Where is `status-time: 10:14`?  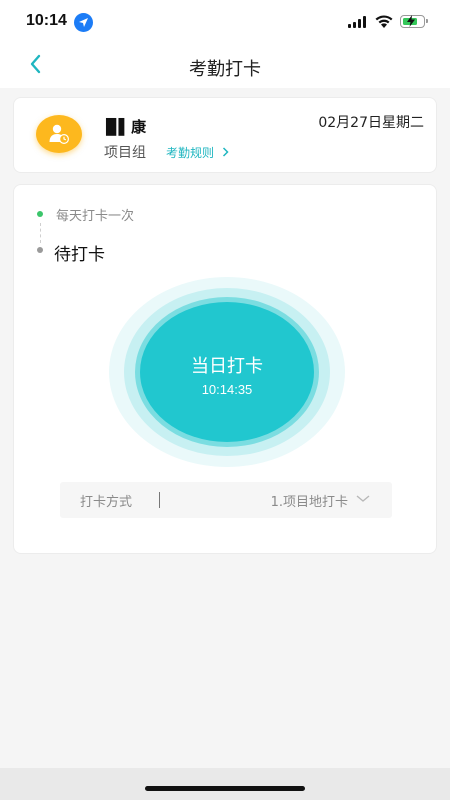
status-time: 10:14 is located at coordinates (46, 20).